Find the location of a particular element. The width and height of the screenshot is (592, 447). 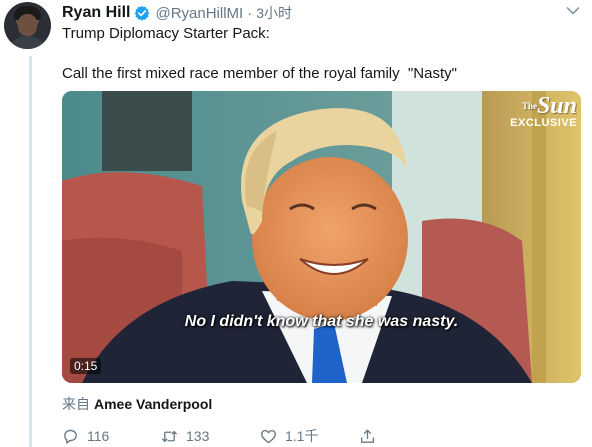

logo-main-text: TheSun is located at coordinates (549, 106).